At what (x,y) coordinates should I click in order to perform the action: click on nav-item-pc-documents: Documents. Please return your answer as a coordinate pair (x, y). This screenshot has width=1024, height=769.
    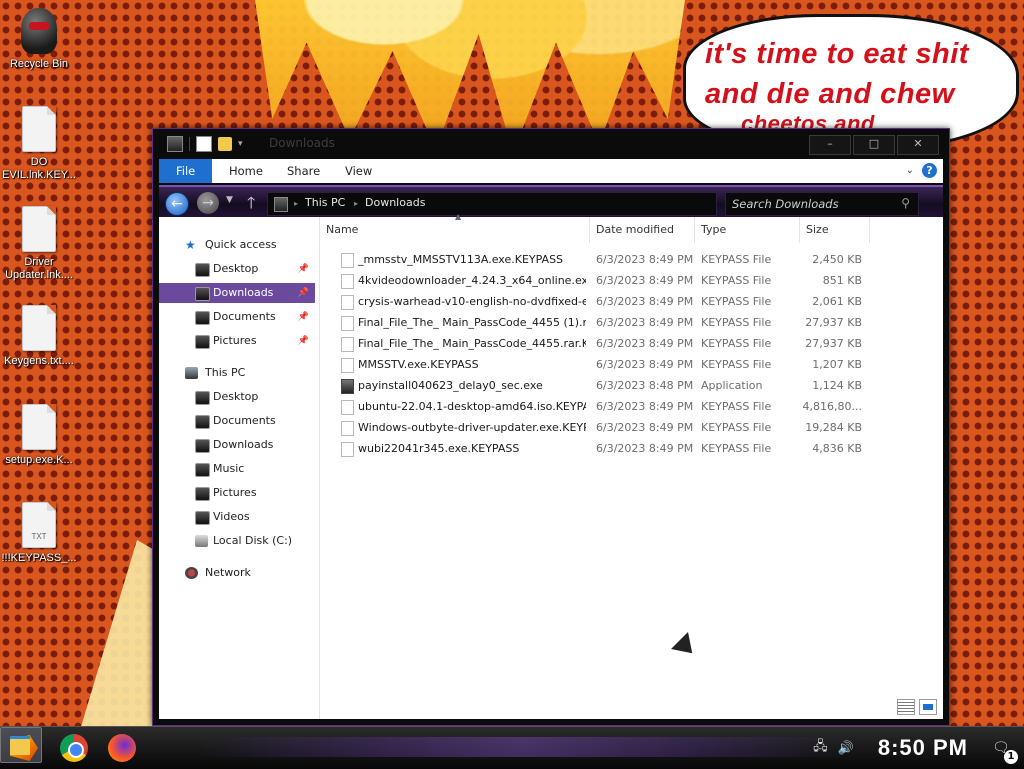
    Looking at the image, I should click on (237, 421).